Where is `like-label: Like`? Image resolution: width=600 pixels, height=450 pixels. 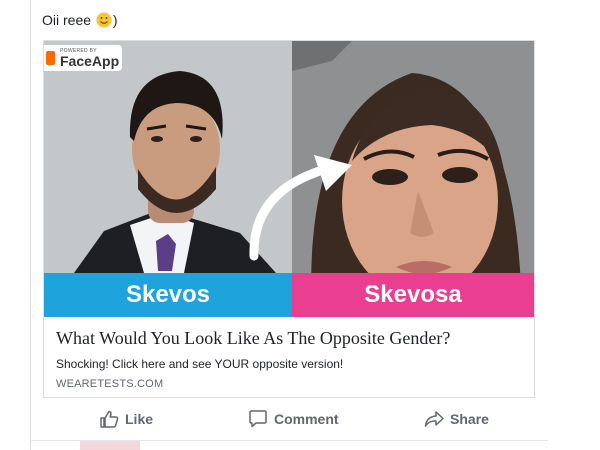 like-label: Like is located at coordinates (139, 419).